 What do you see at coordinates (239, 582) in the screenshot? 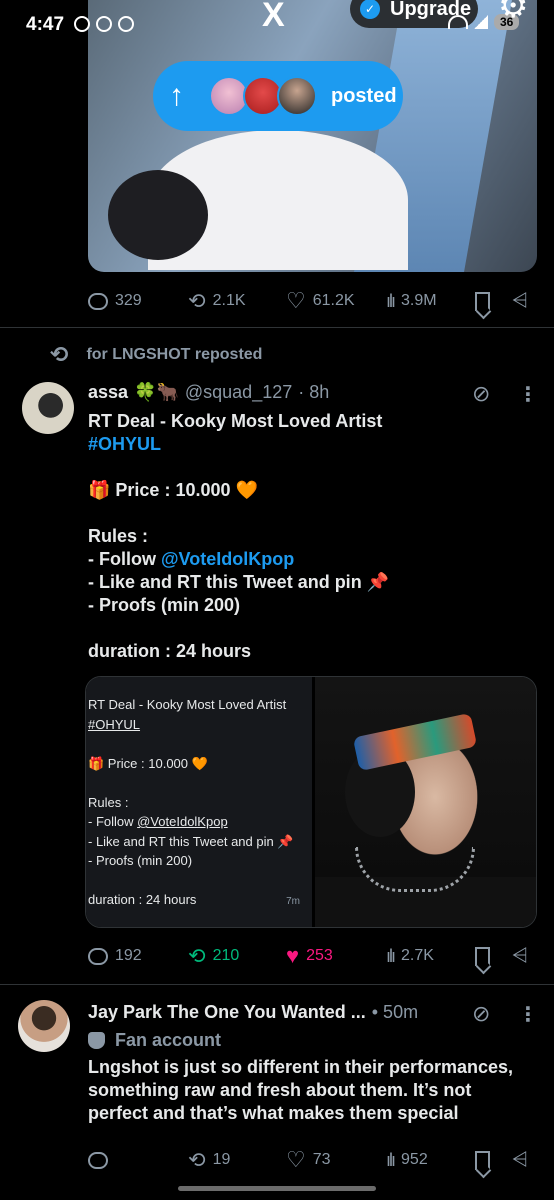
I see `tweet-line: - Like and RT this Tweet and pin 📌` at bounding box center [239, 582].